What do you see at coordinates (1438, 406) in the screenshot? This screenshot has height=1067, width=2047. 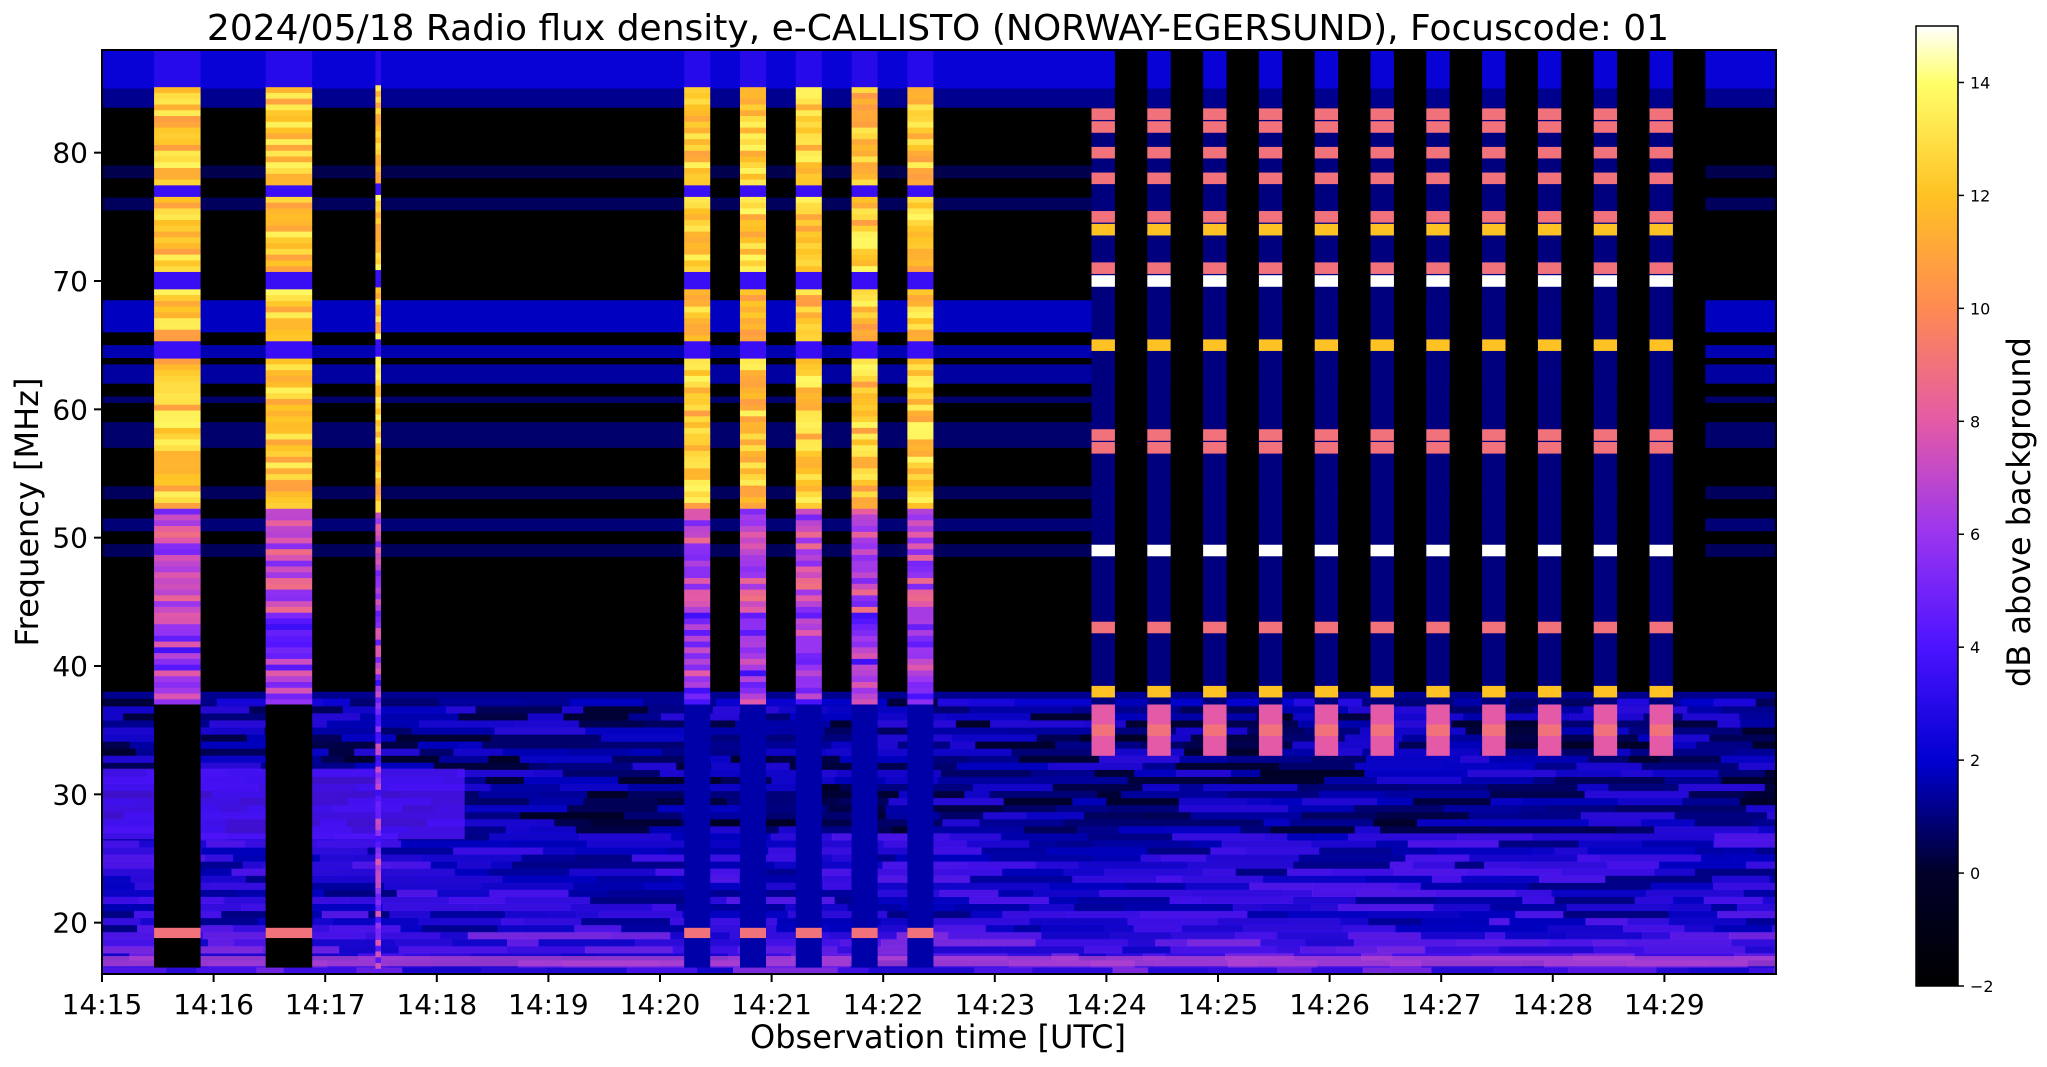 I see `pulse-column` at bounding box center [1438, 406].